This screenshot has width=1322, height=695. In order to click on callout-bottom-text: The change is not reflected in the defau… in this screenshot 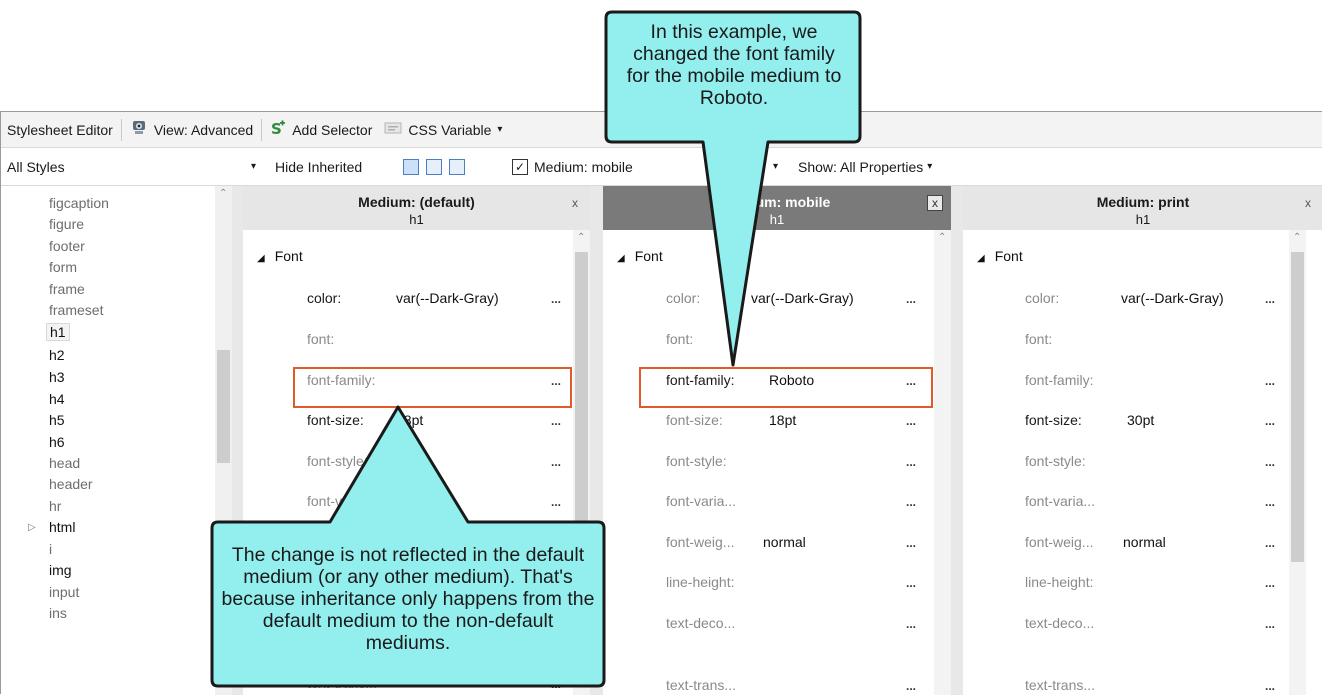, I will do `click(408, 599)`.